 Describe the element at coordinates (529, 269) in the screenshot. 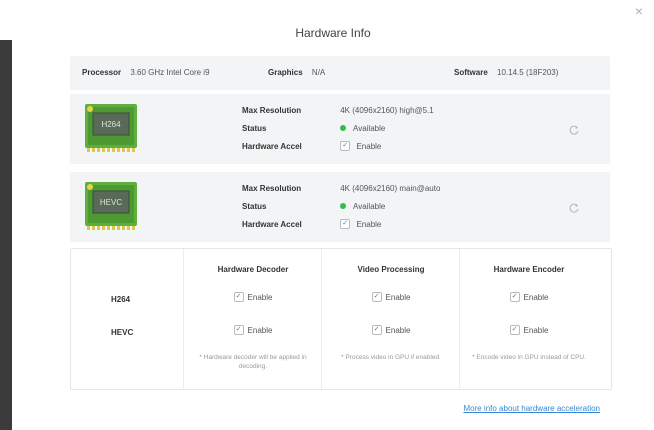

I see `header-hardware-encoder: Hardware Encoder` at that location.